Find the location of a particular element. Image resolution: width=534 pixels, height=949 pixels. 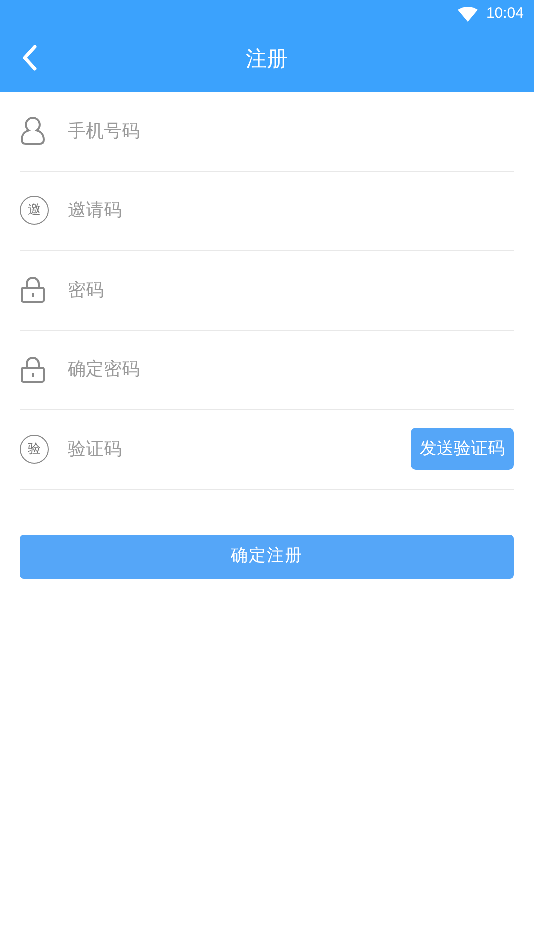

wifi-icon is located at coordinates (468, 14).